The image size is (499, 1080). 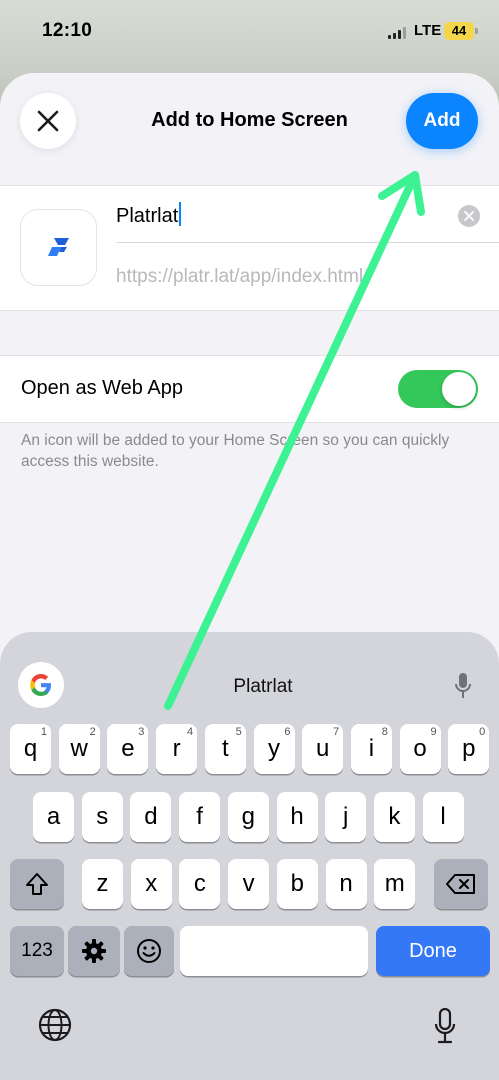 I want to click on key-x: x, so click(x=151, y=884).